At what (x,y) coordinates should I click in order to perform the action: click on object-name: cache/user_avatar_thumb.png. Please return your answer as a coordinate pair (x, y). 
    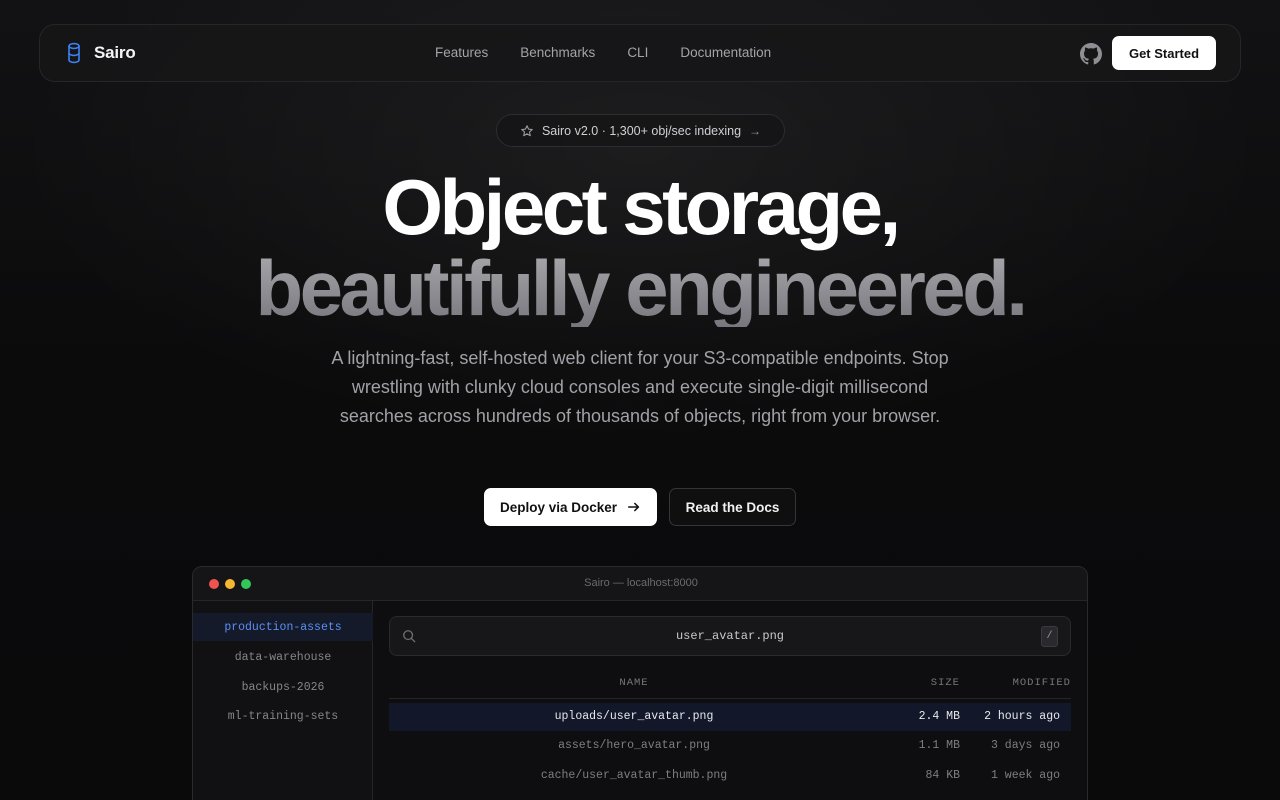
    Looking at the image, I should click on (634, 775).